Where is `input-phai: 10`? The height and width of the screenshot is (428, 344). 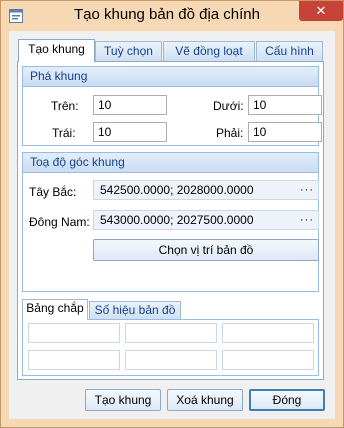
input-phai: 10 is located at coordinates (285, 132).